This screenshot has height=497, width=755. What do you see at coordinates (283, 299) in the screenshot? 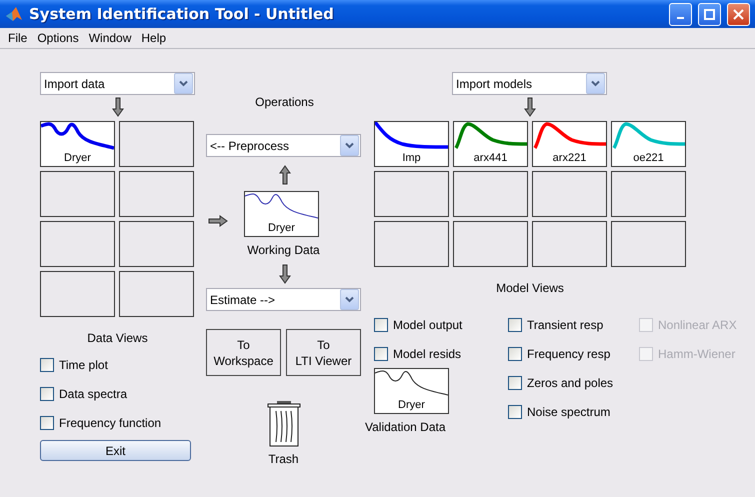
I see `dropdown: Estimate -->` at bounding box center [283, 299].